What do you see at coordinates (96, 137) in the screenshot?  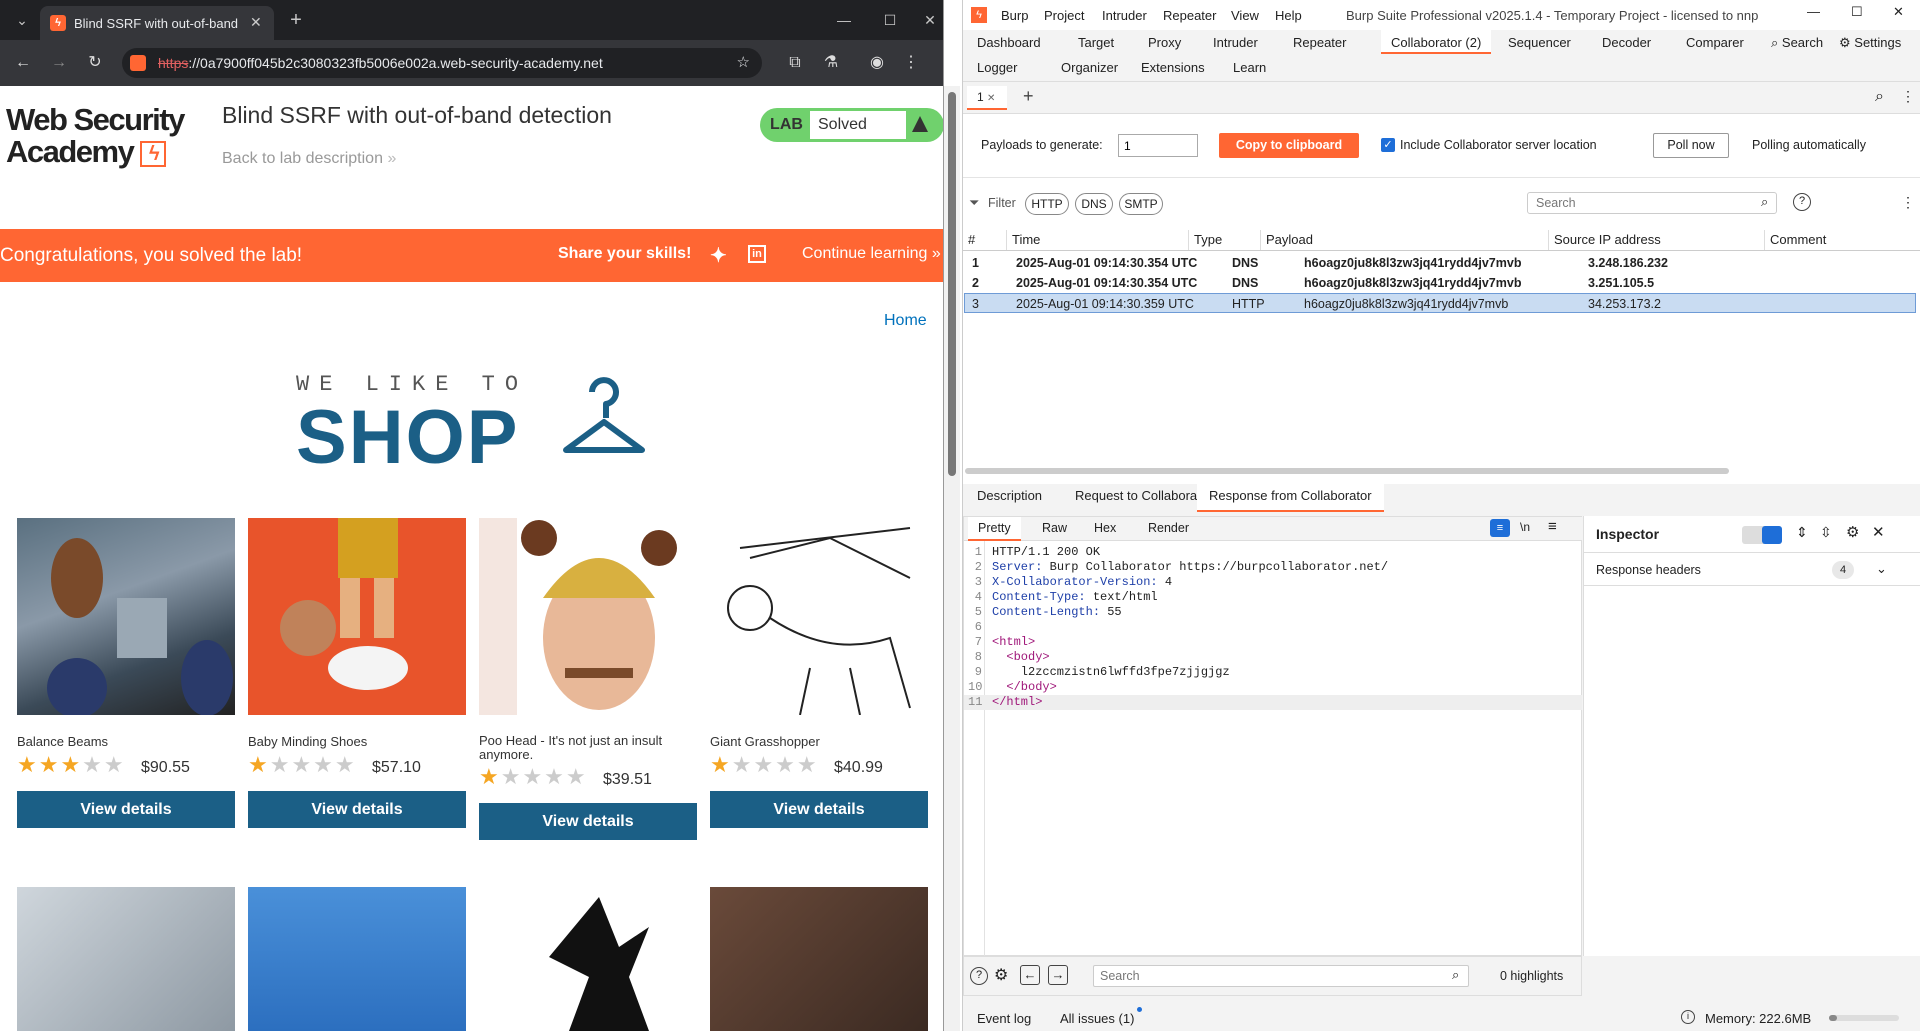 I see `web-security-academy-logo: Web Security Academy ϟ` at bounding box center [96, 137].